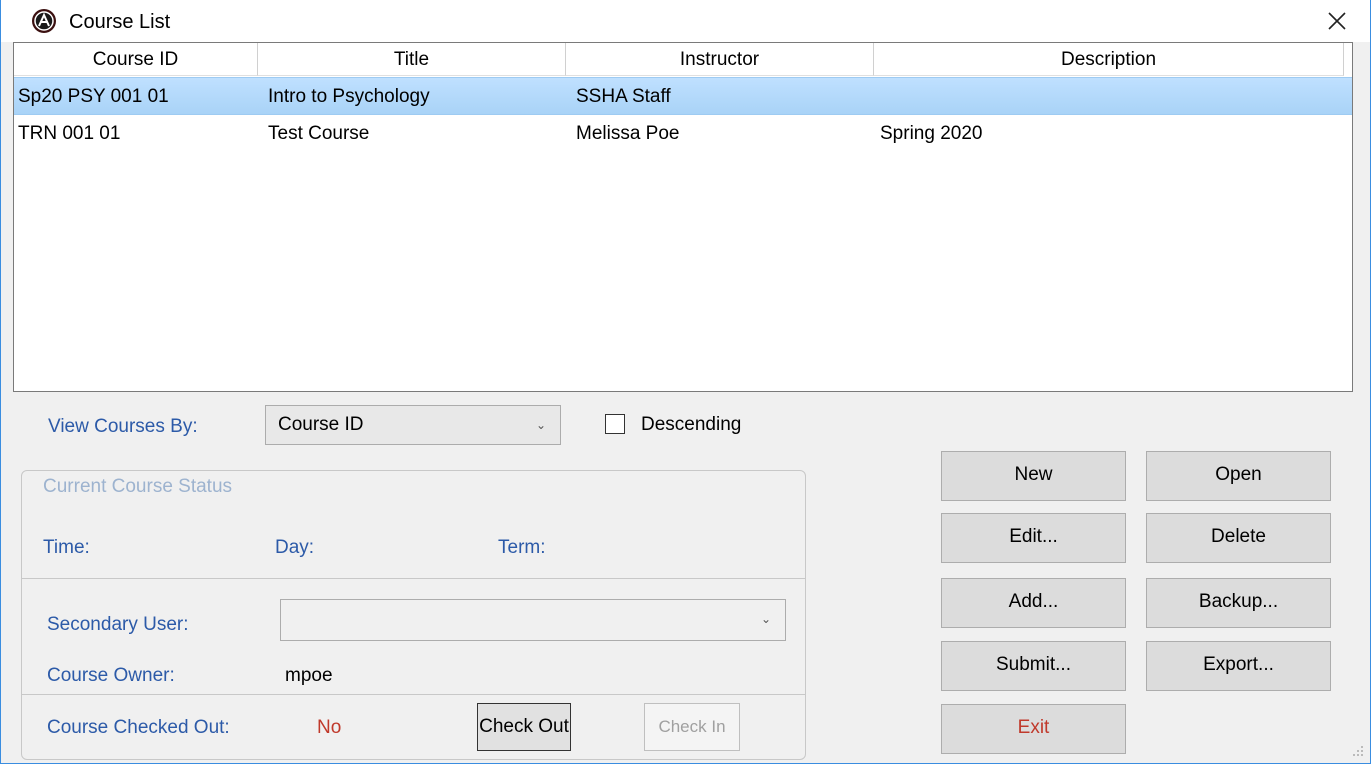  What do you see at coordinates (66, 547) in the screenshot?
I see `time-label: Time:` at bounding box center [66, 547].